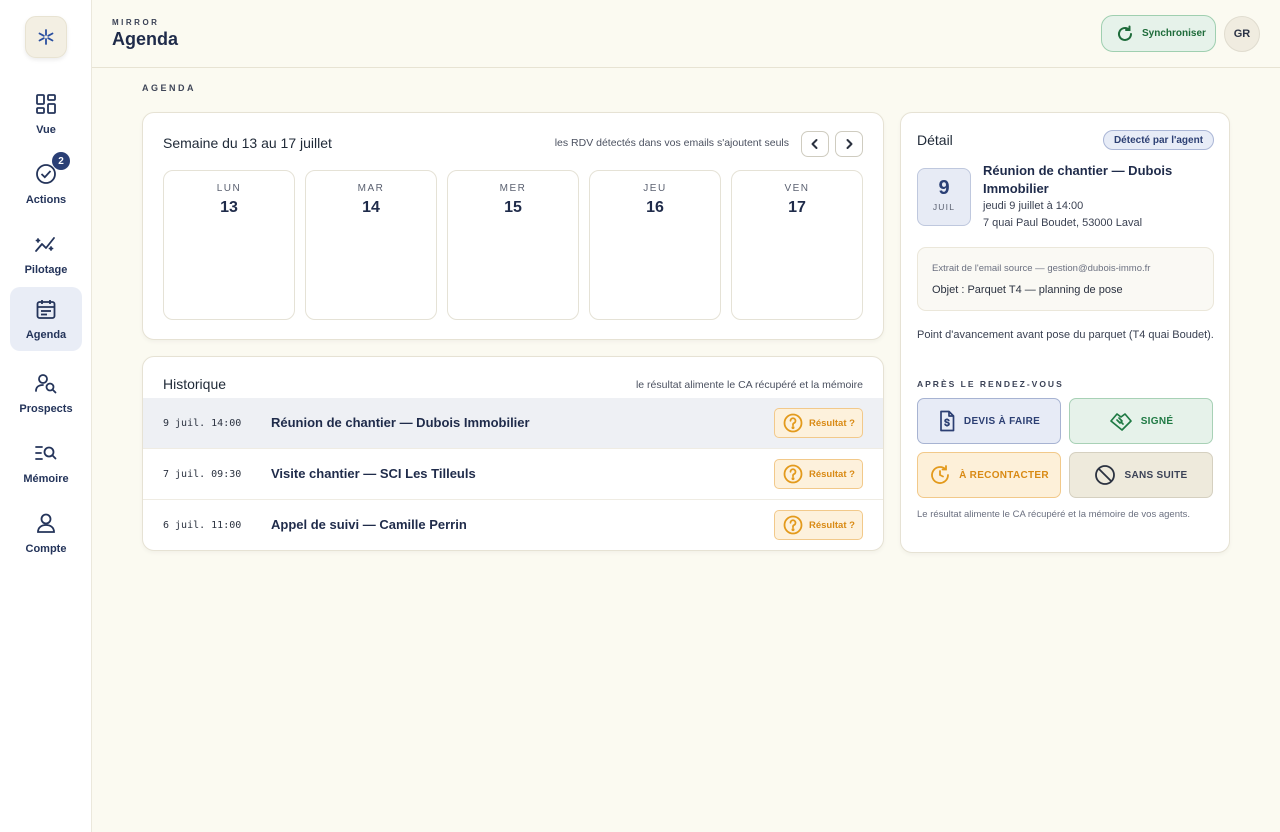  I want to click on day-column-jeu: JEU 16, so click(655, 245).